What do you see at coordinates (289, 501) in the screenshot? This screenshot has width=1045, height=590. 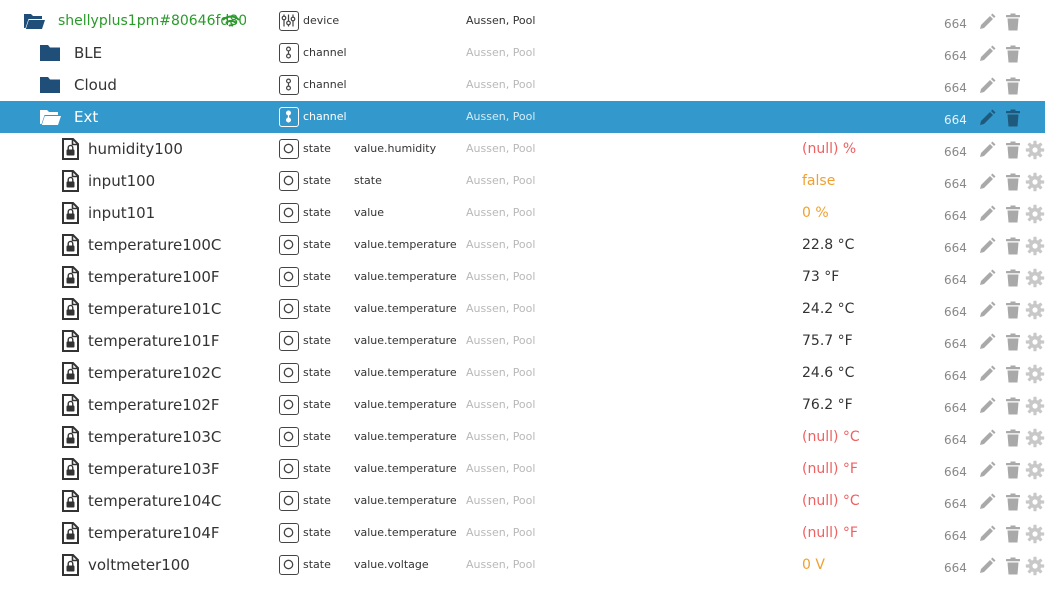 I see `state-type-icon` at bounding box center [289, 501].